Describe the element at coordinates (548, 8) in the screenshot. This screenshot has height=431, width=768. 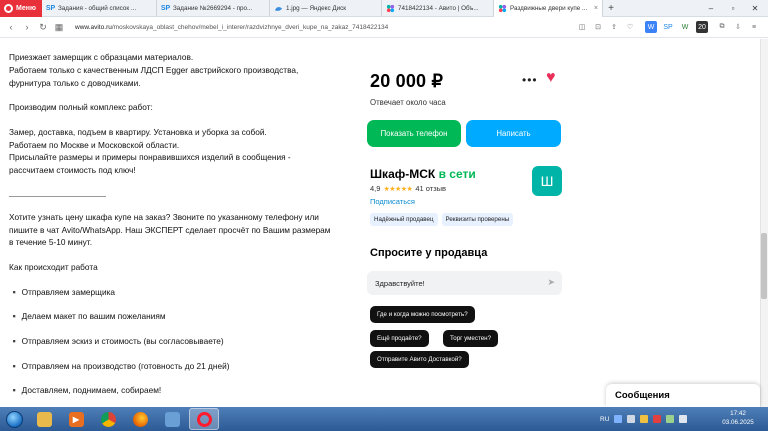
I see `tab-sliding-doors: Раздвижные двери купе ... ×` at that location.